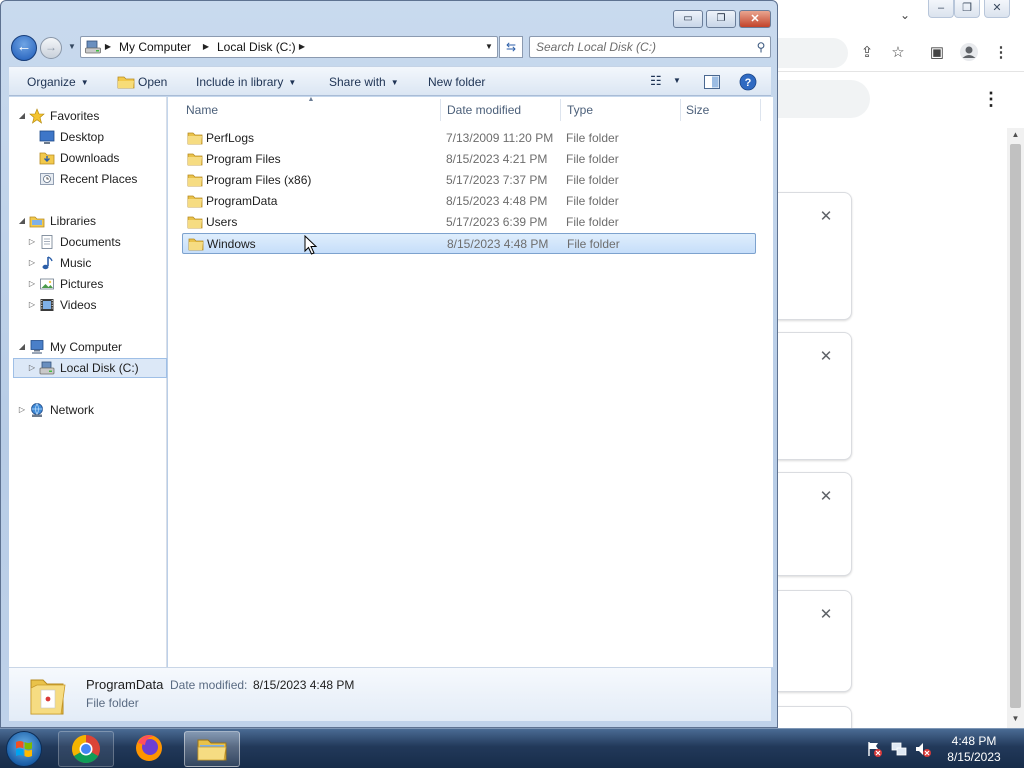 This screenshot has height=768, width=1024. Describe the element at coordinates (246, 82) in the screenshot. I see `include-in-library-button: Include in library ▼` at that location.